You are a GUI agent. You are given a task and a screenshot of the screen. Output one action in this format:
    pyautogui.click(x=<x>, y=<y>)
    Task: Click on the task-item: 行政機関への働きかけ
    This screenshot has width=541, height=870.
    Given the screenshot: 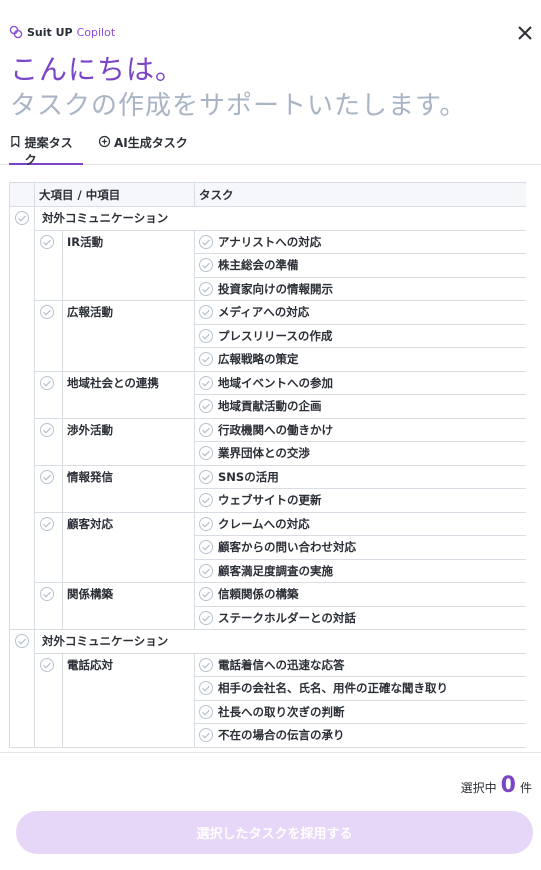 What is the action you would take?
    pyautogui.click(x=360, y=430)
    